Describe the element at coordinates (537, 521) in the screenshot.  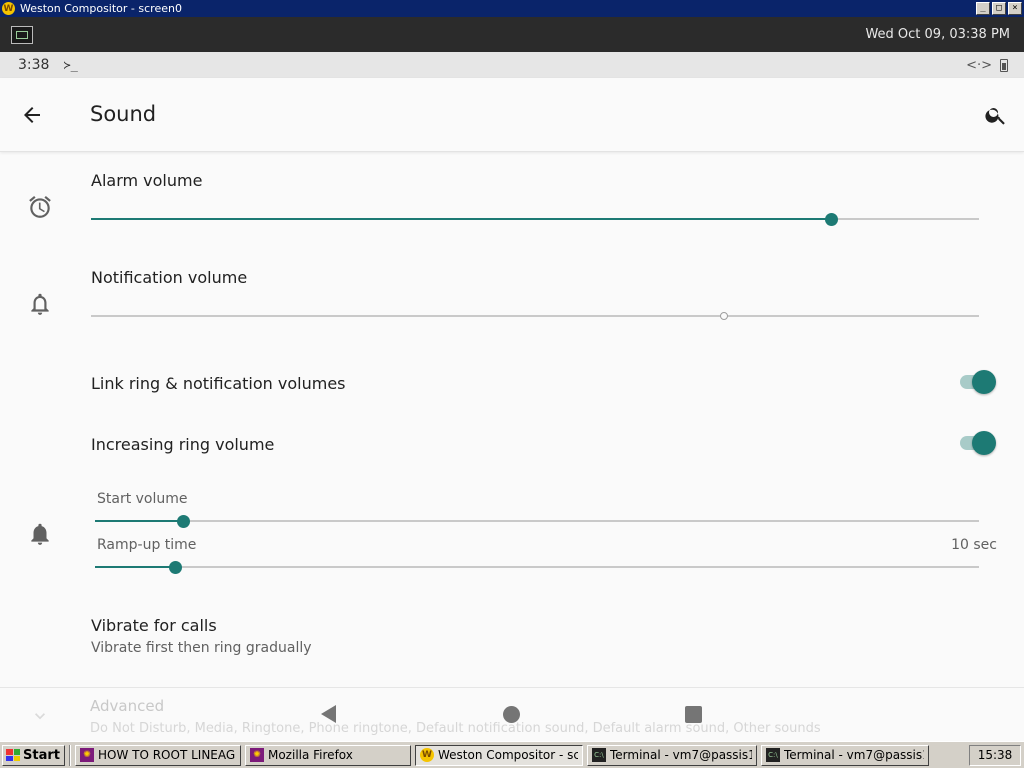
I see `start-volume-slider` at that location.